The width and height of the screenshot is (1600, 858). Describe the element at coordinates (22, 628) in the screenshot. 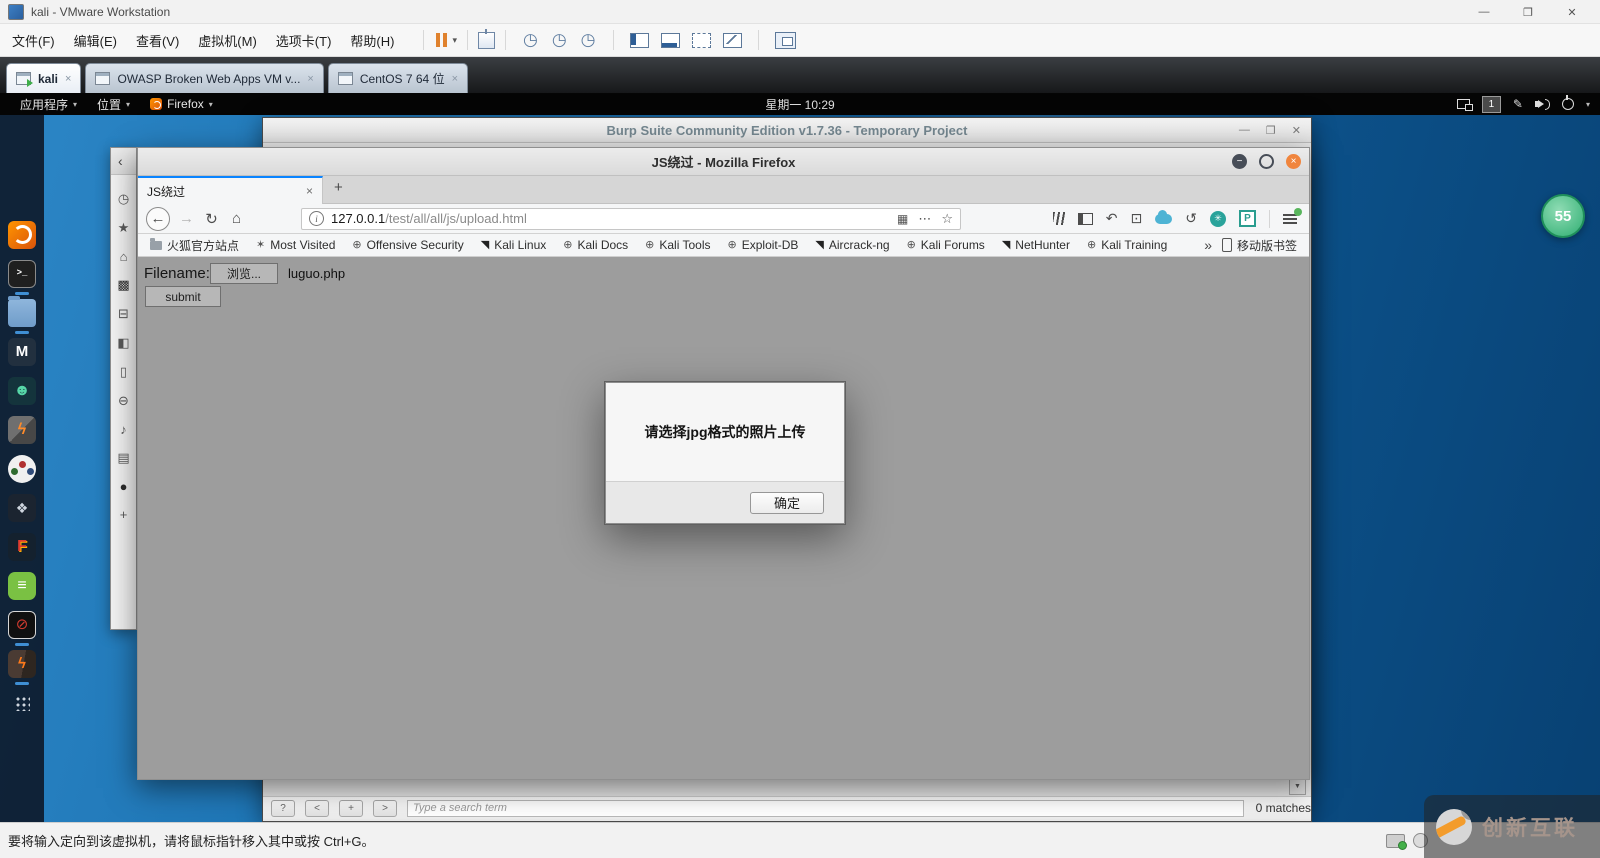

I see `dock-screen-recorder-icon: ⊘` at that location.